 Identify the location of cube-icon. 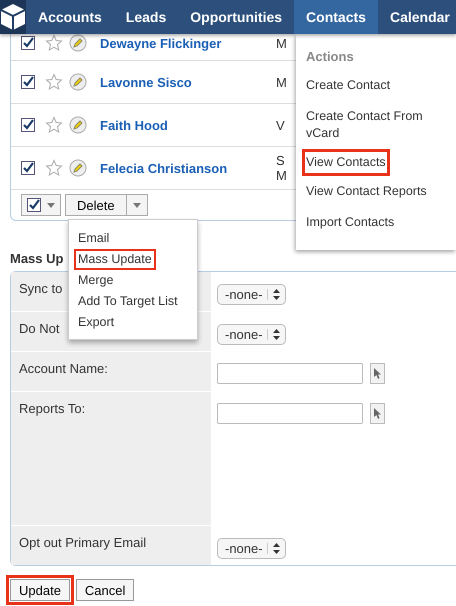
(13, 17).